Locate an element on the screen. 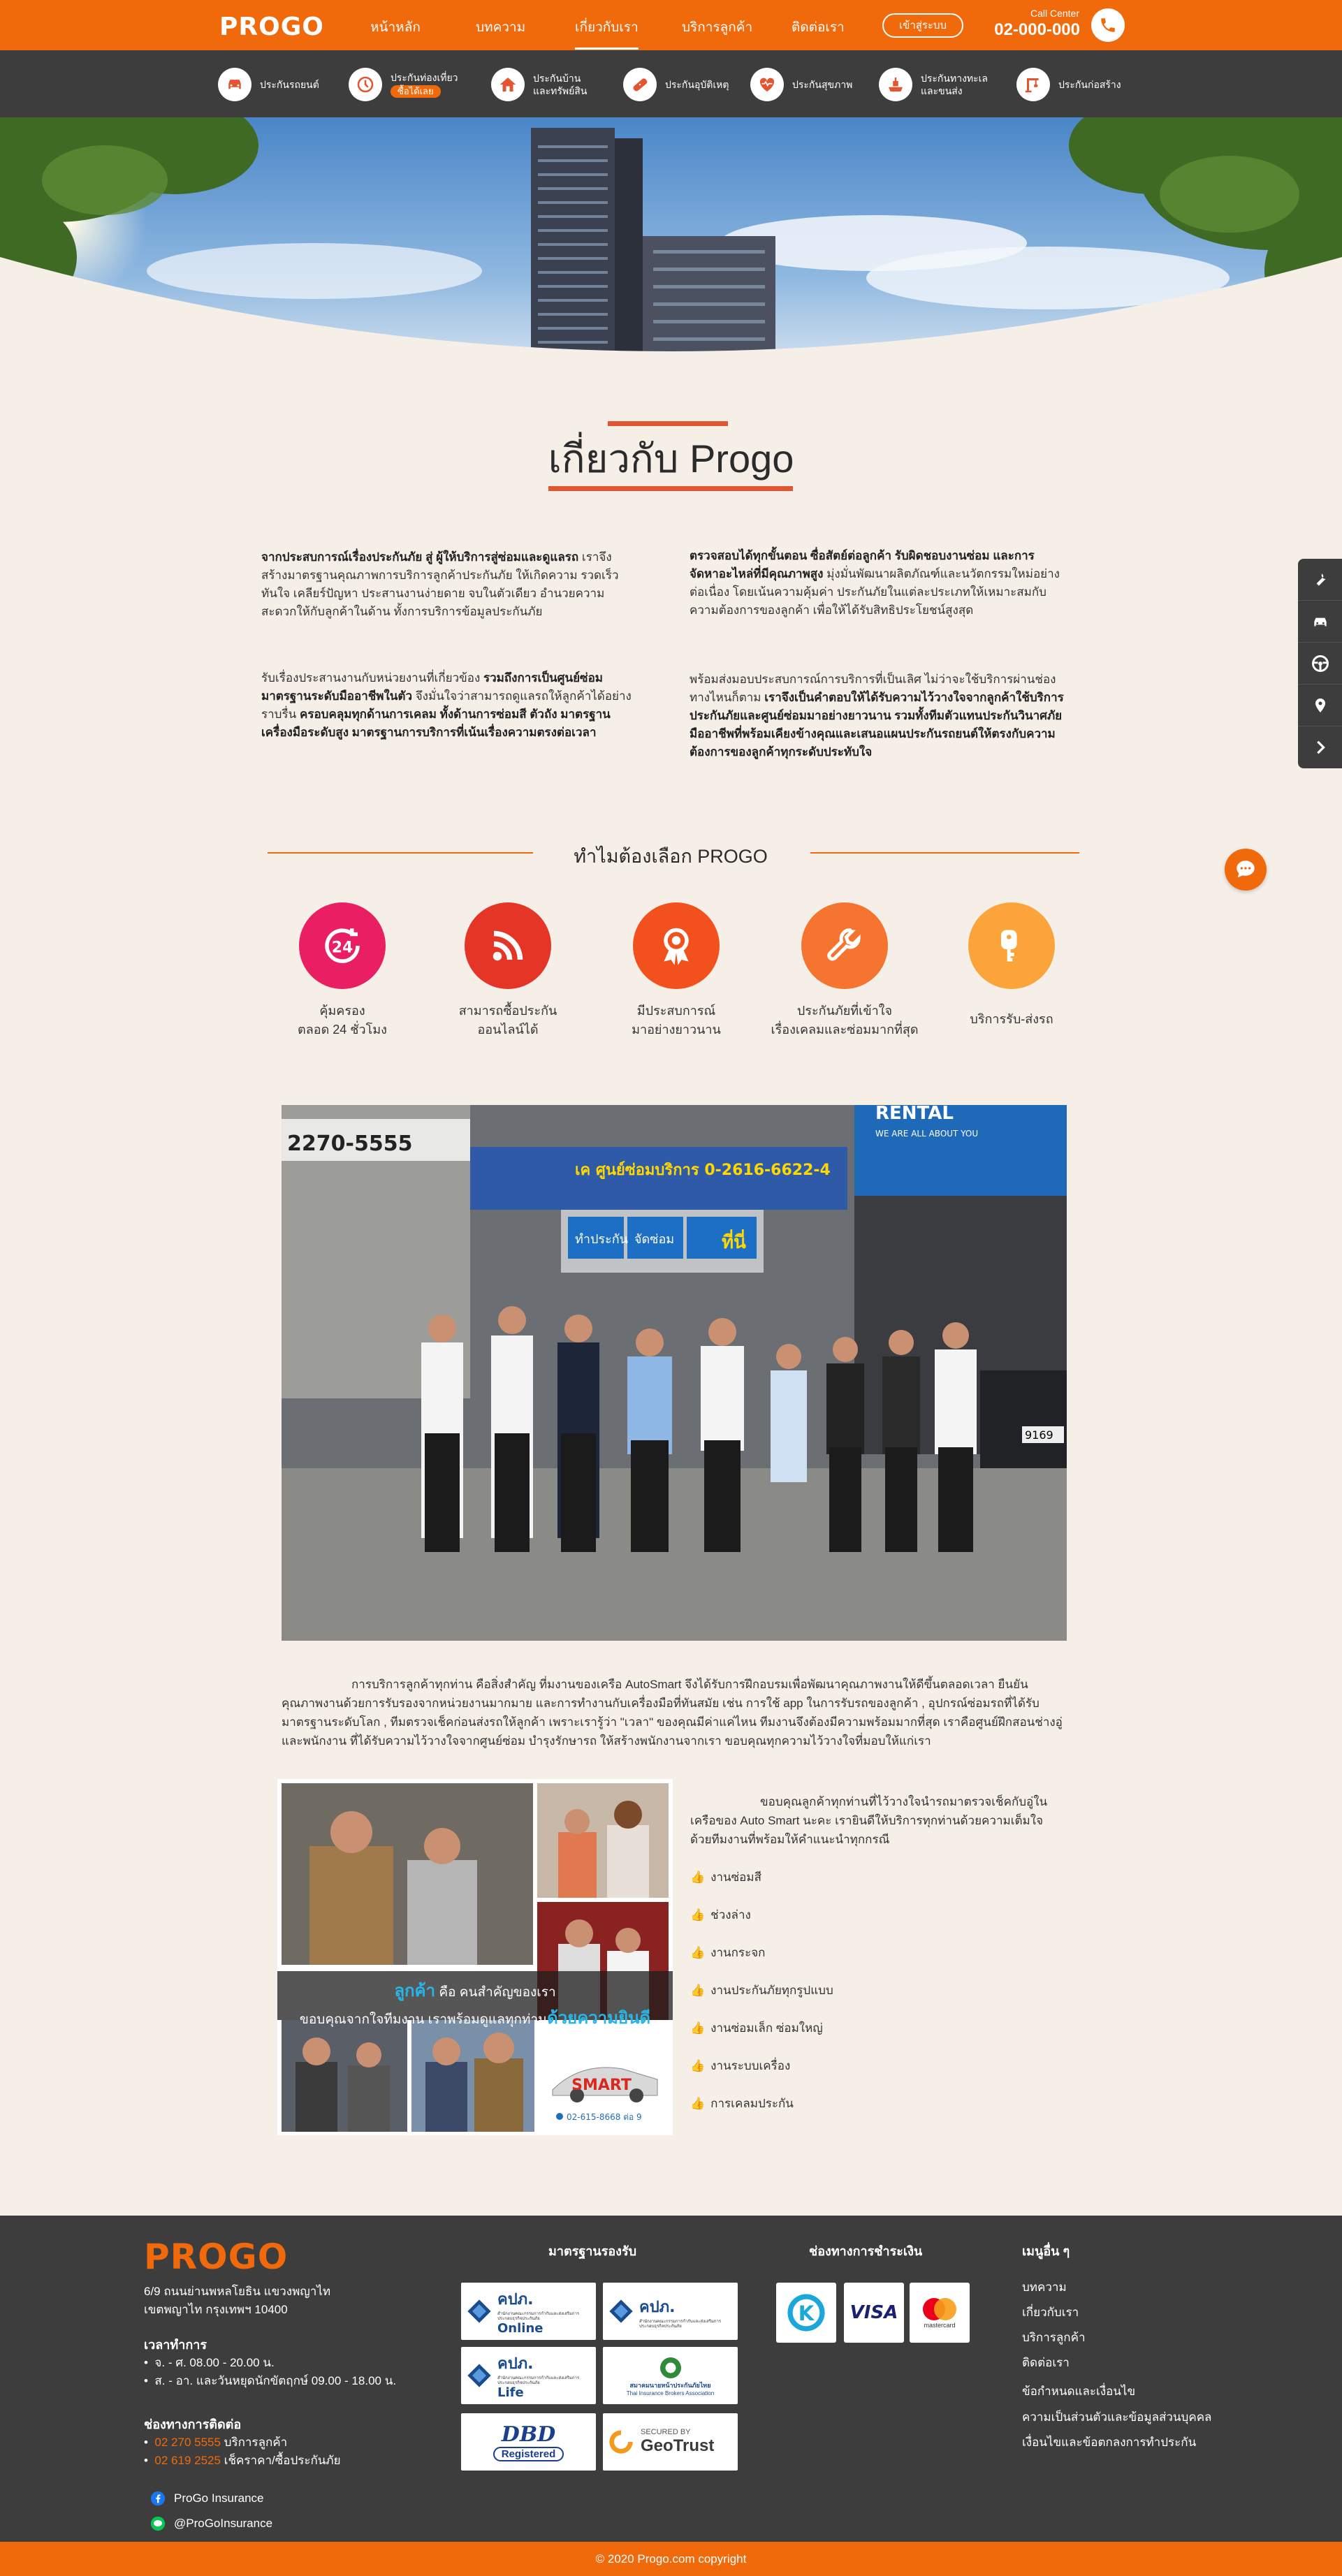  chat-bubble-icon is located at coordinates (1246, 870).